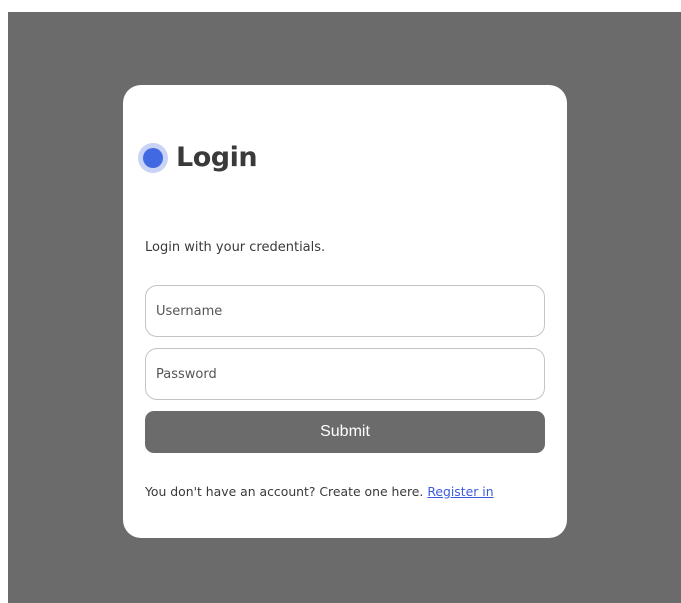 Image resolution: width=681 pixels, height=603 pixels. I want to click on password-input, so click(345, 374).